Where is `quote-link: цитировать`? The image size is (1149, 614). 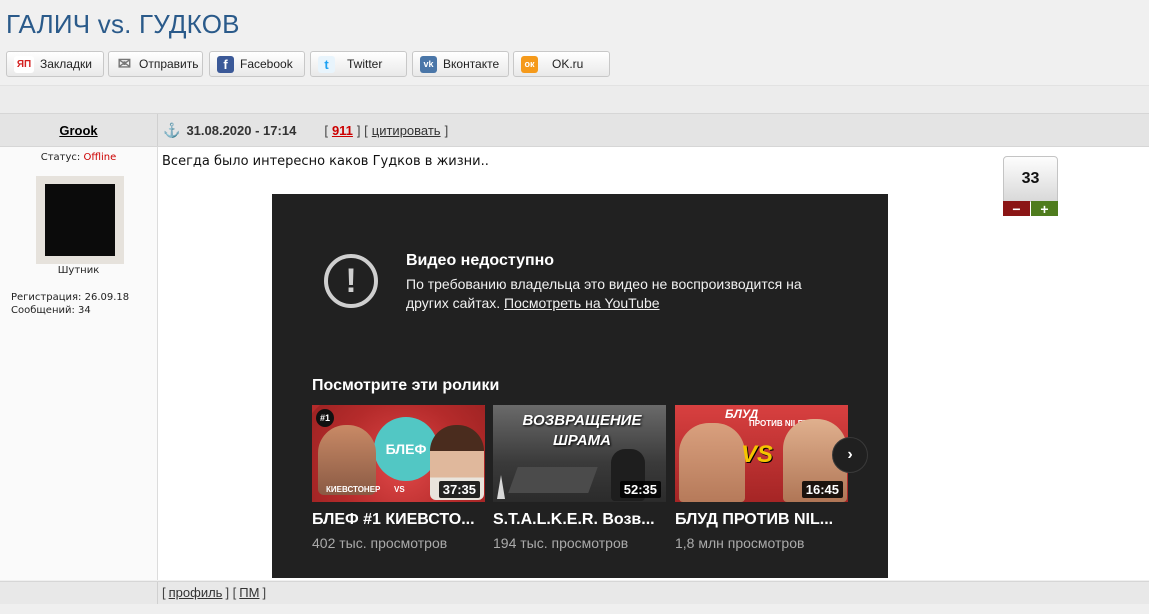 quote-link: цитировать is located at coordinates (406, 130).